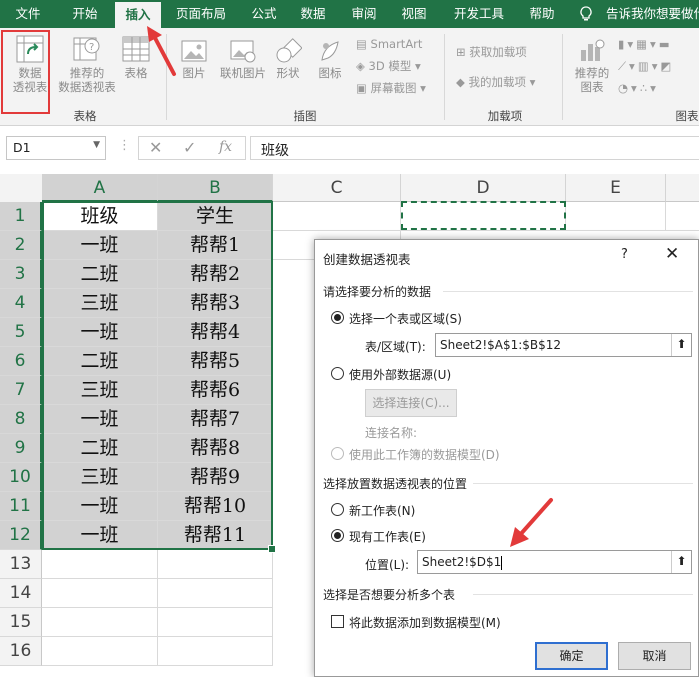 The width and height of the screenshot is (699, 677). What do you see at coordinates (616, 216) in the screenshot?
I see `cell-e1` at bounding box center [616, 216].